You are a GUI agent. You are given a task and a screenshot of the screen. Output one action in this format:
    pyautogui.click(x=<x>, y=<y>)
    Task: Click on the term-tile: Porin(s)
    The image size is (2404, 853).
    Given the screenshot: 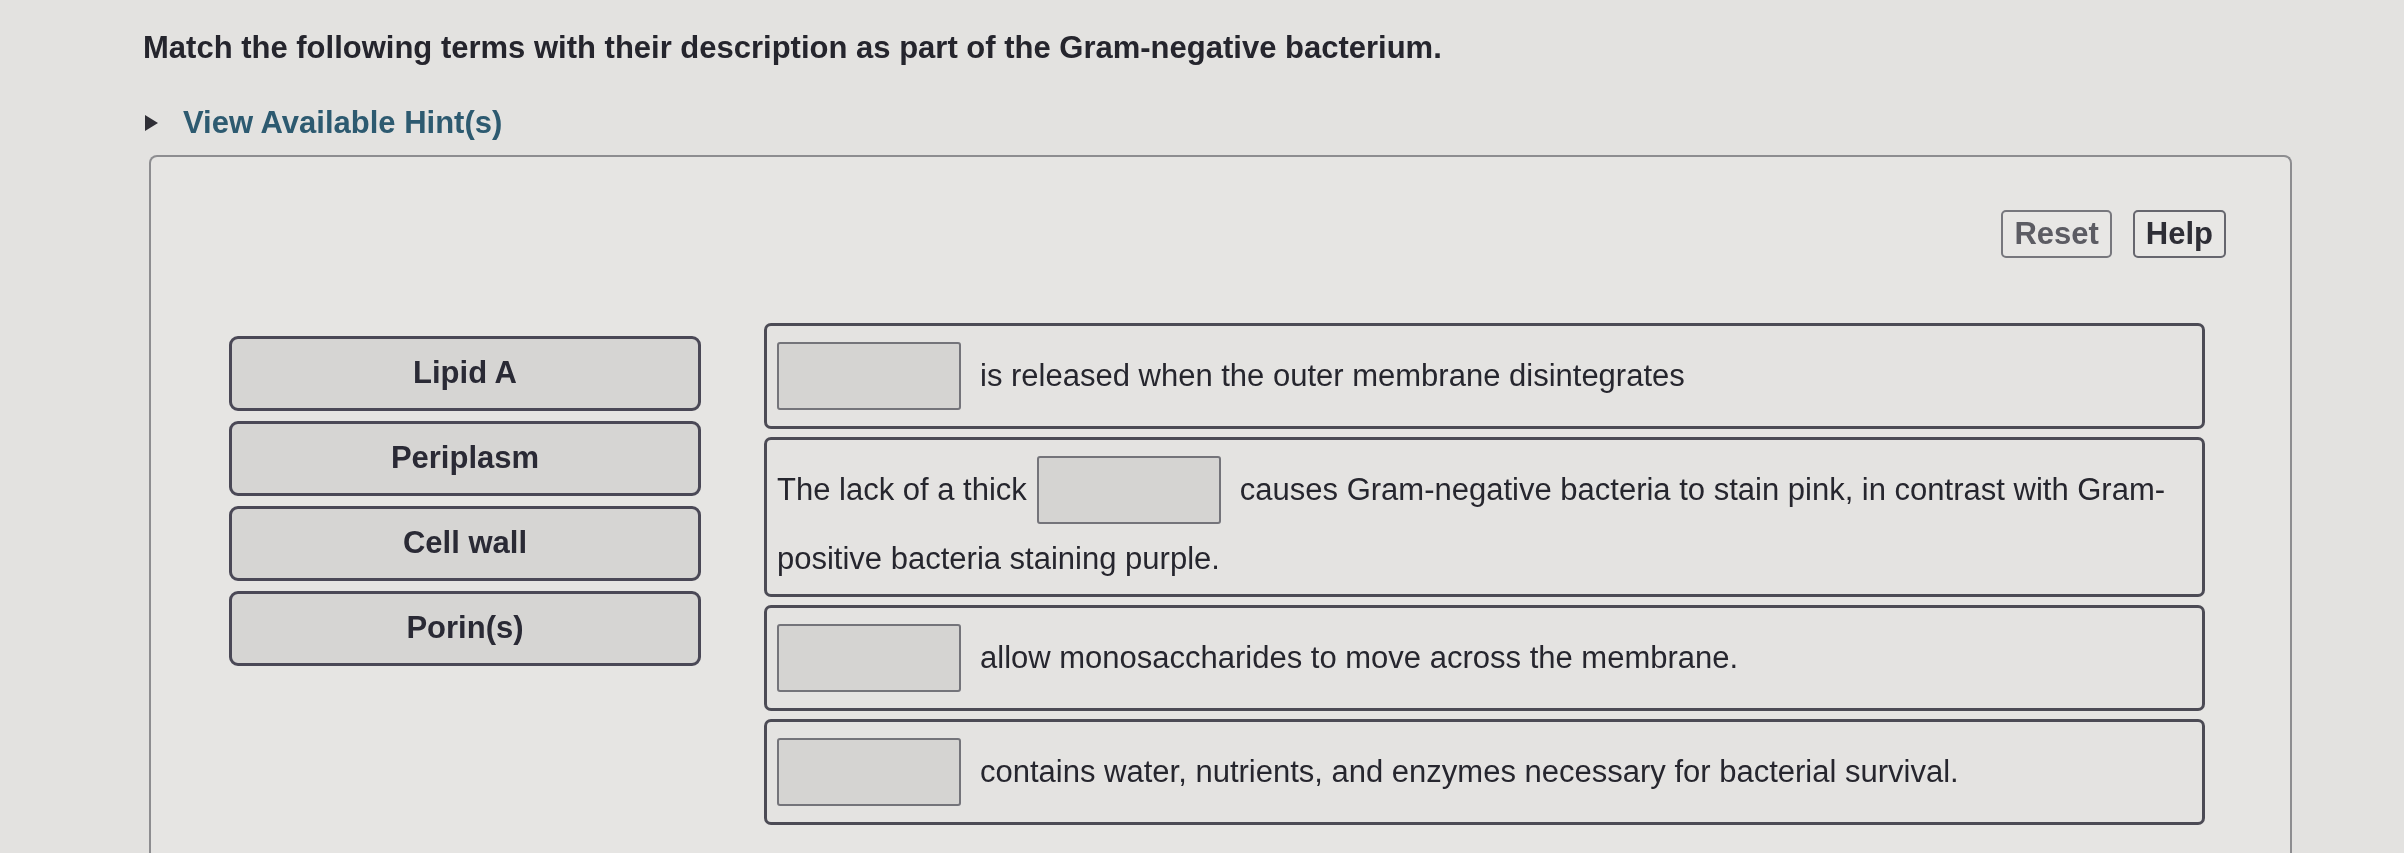 What is the action you would take?
    pyautogui.click(x=465, y=628)
    